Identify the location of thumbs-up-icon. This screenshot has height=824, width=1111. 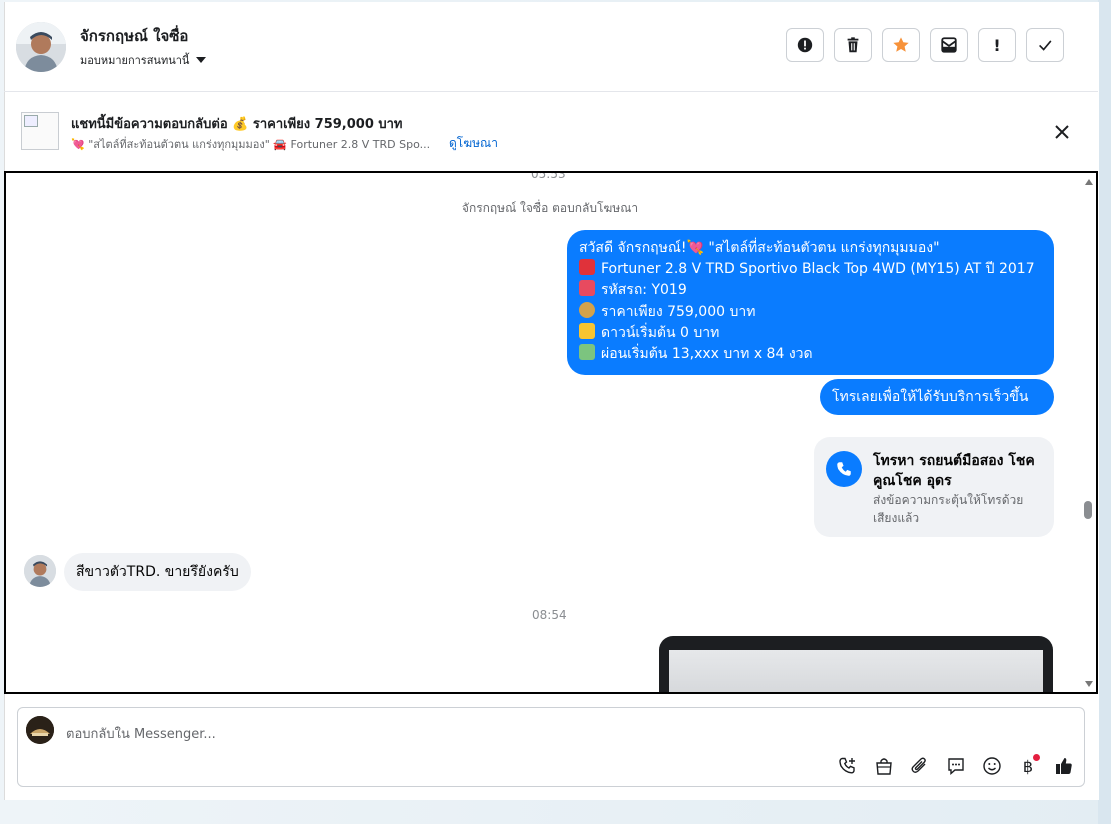
(1064, 766).